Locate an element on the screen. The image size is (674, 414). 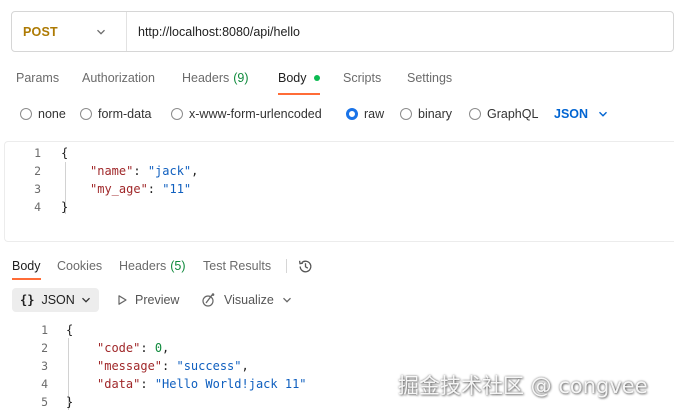
method-selector: POST is located at coordinates (69, 31).